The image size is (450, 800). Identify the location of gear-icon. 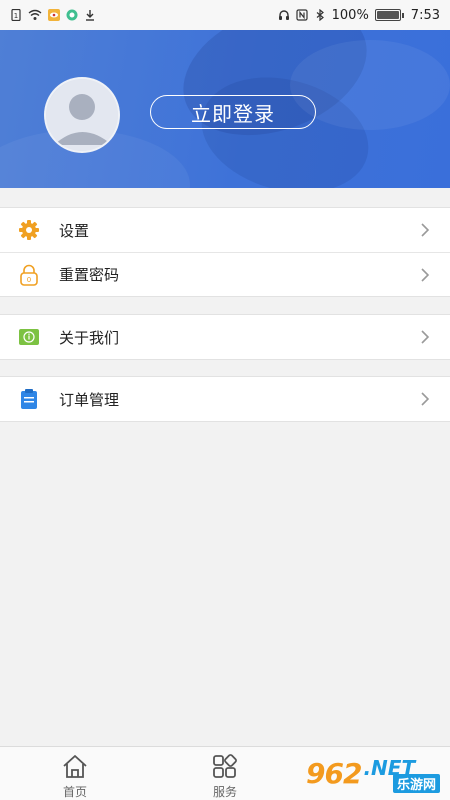
(29, 230).